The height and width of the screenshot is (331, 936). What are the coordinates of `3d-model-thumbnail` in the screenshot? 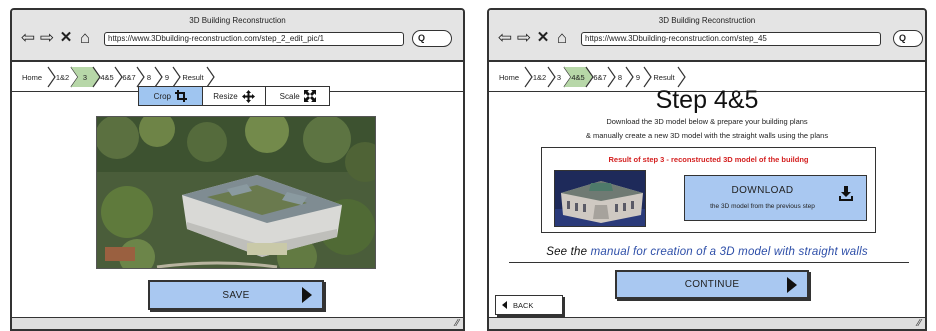 It's located at (600, 198).